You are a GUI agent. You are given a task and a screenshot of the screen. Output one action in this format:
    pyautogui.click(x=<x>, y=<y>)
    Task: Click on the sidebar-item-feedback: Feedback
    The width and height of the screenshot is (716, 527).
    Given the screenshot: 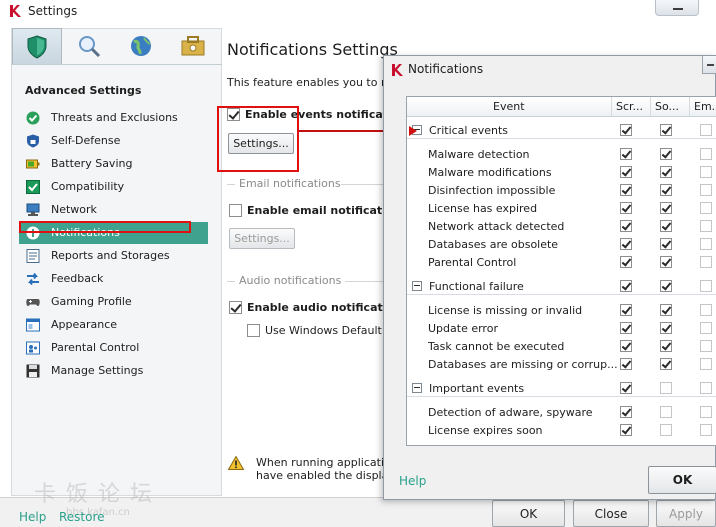 What is the action you would take?
    pyautogui.click(x=113, y=279)
    